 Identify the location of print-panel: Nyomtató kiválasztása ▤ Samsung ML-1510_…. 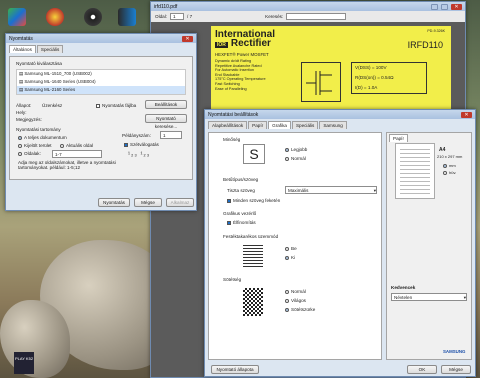
(101, 118).